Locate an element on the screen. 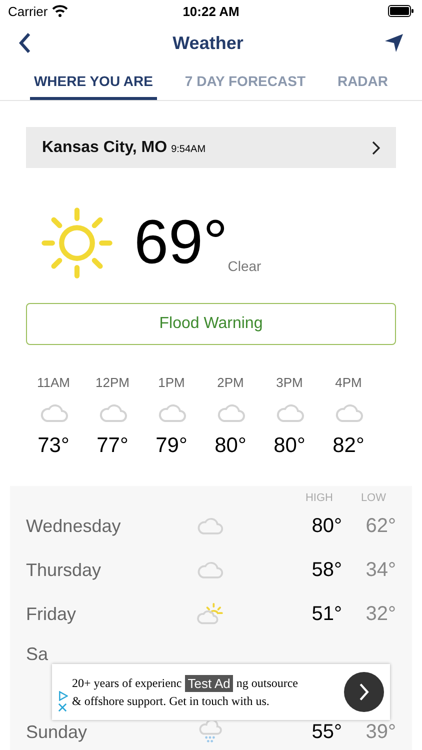 This screenshot has width=422, height=750. nav-title: Weather is located at coordinates (208, 43).